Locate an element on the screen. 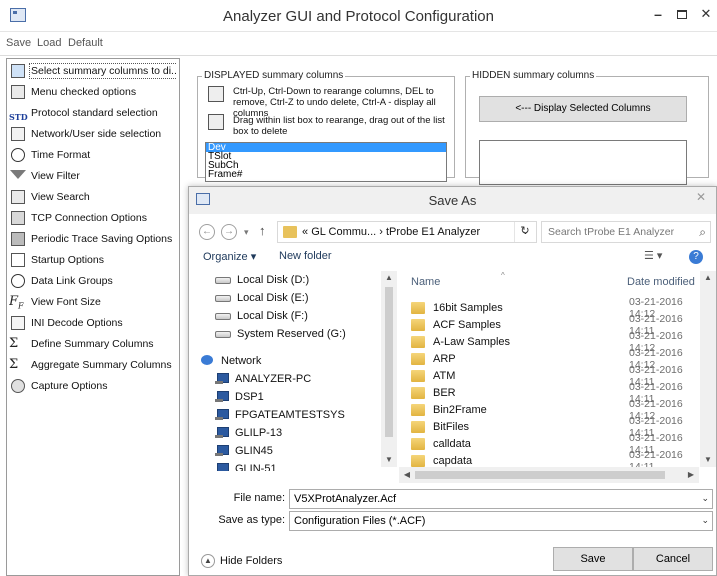  sidebar-item-aggregate-summary-columns: Σ Aggregate Summary Columns is located at coordinates (93, 365).